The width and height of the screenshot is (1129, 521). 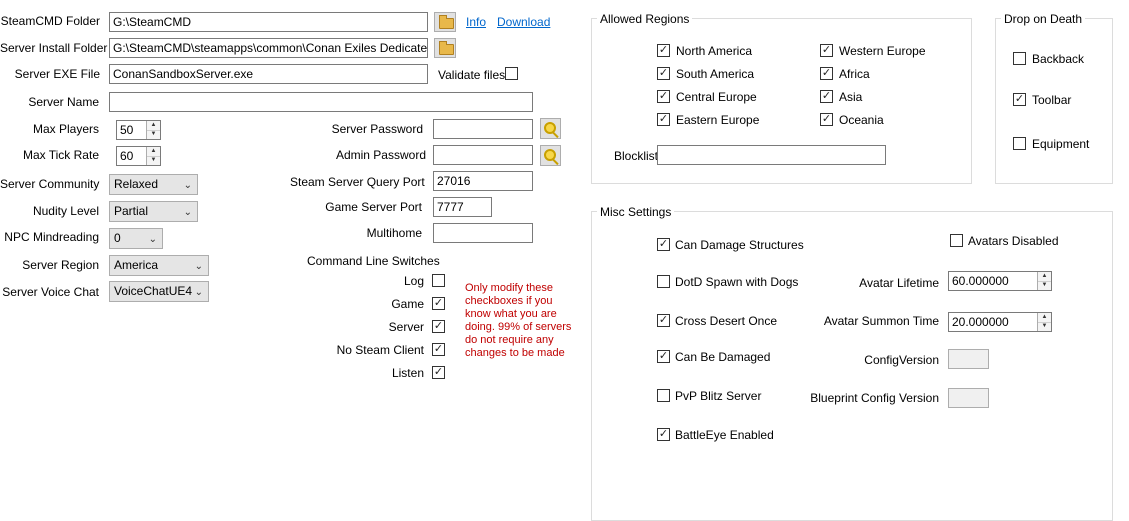 I want to click on generate-server-password-button, so click(x=550, y=128).